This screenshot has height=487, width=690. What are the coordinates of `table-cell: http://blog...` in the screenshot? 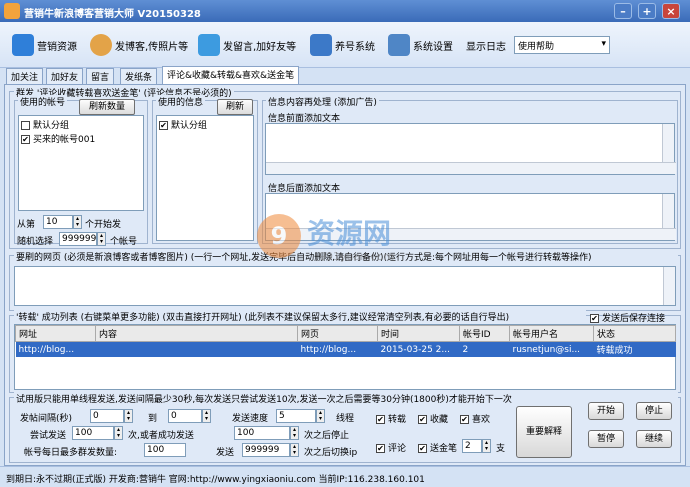 It's located at (337, 349).